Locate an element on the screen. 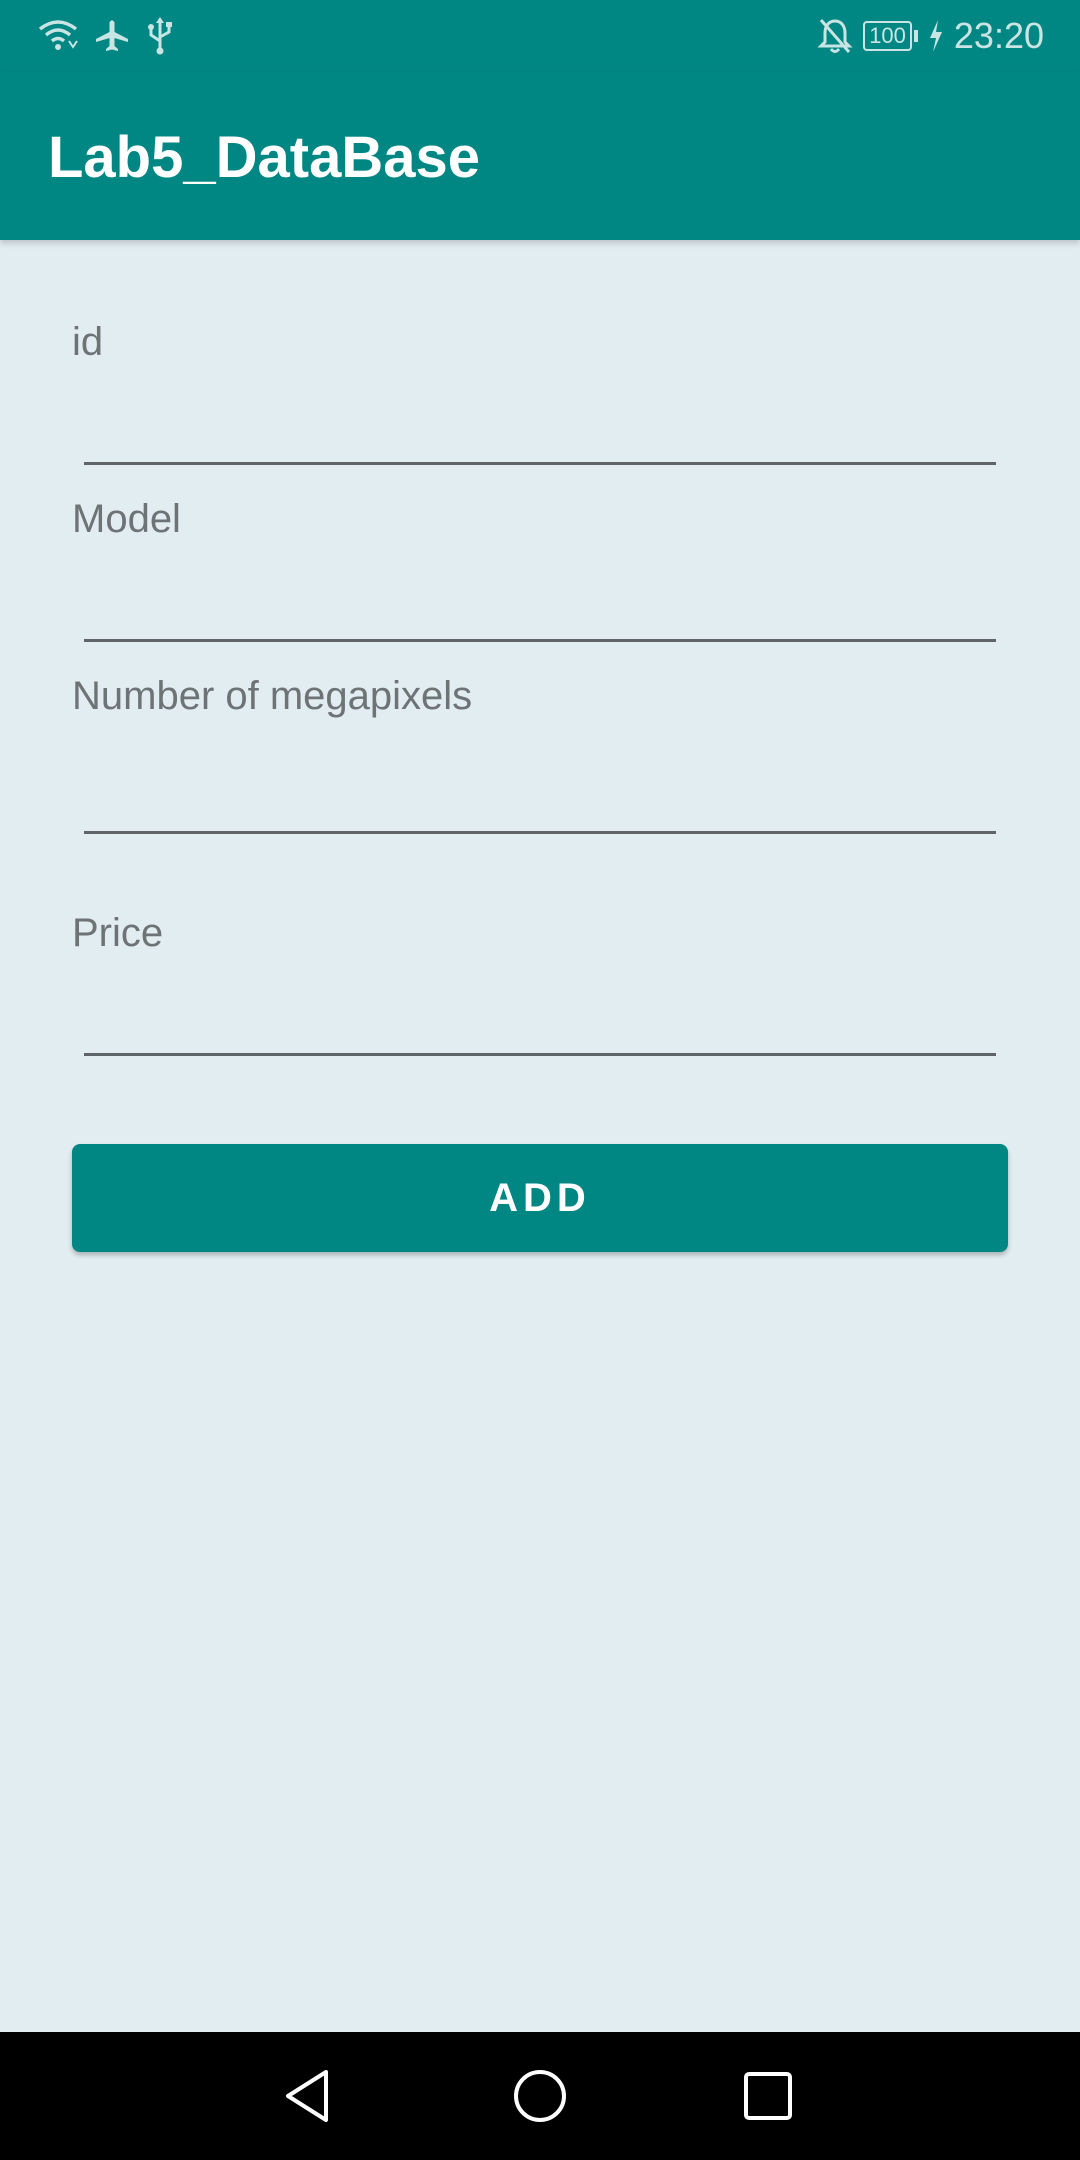 The height and width of the screenshot is (2160, 1080). recents-icon is located at coordinates (768, 2096).